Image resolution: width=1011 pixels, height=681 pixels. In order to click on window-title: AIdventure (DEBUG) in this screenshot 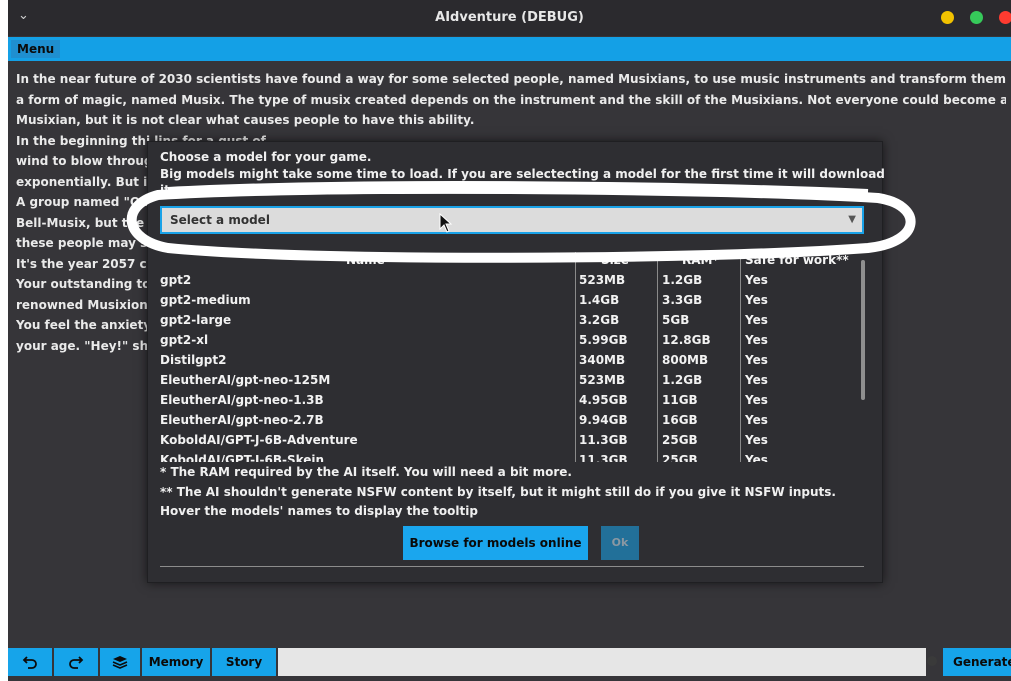, I will do `click(509, 17)`.